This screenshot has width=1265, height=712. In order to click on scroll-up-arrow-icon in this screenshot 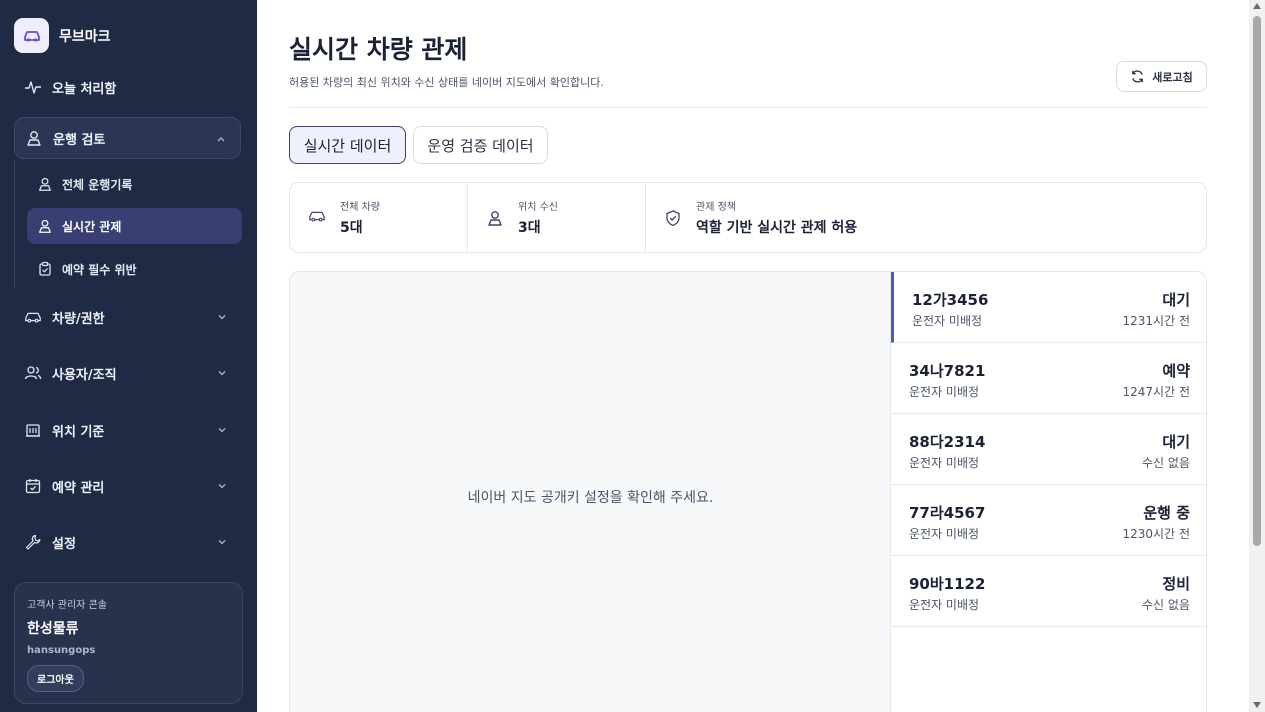, I will do `click(1257, 6)`.